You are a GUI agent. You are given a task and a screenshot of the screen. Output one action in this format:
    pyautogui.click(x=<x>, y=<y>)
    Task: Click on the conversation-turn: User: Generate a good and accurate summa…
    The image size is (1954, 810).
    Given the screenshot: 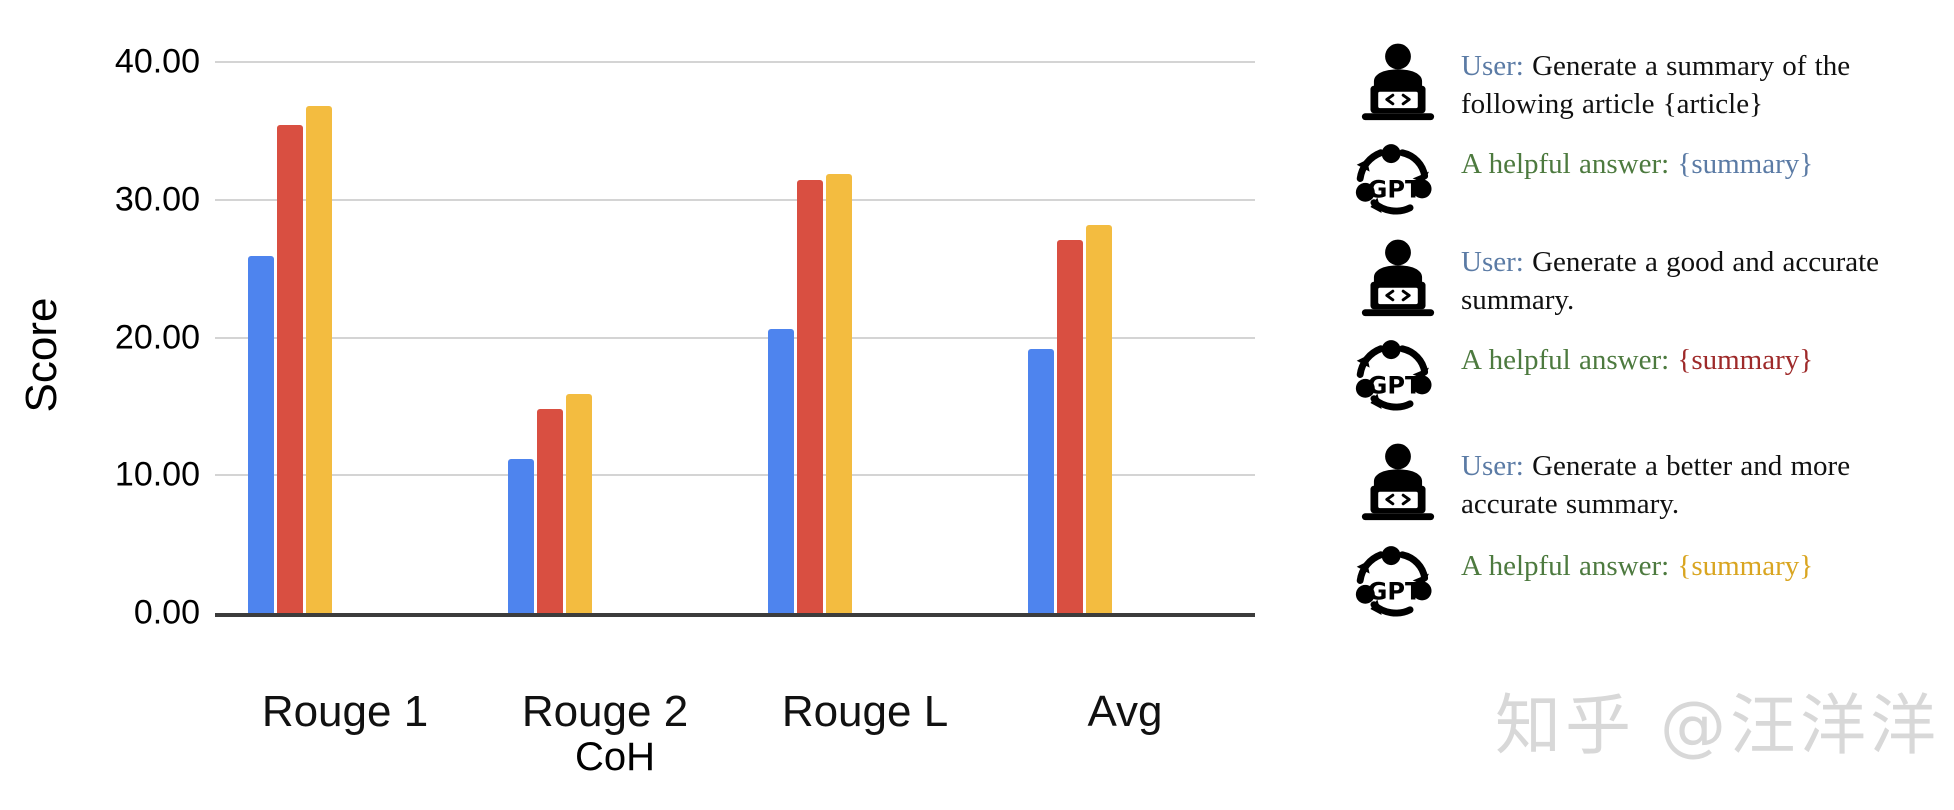 What is the action you would take?
    pyautogui.click(x=1650, y=280)
    